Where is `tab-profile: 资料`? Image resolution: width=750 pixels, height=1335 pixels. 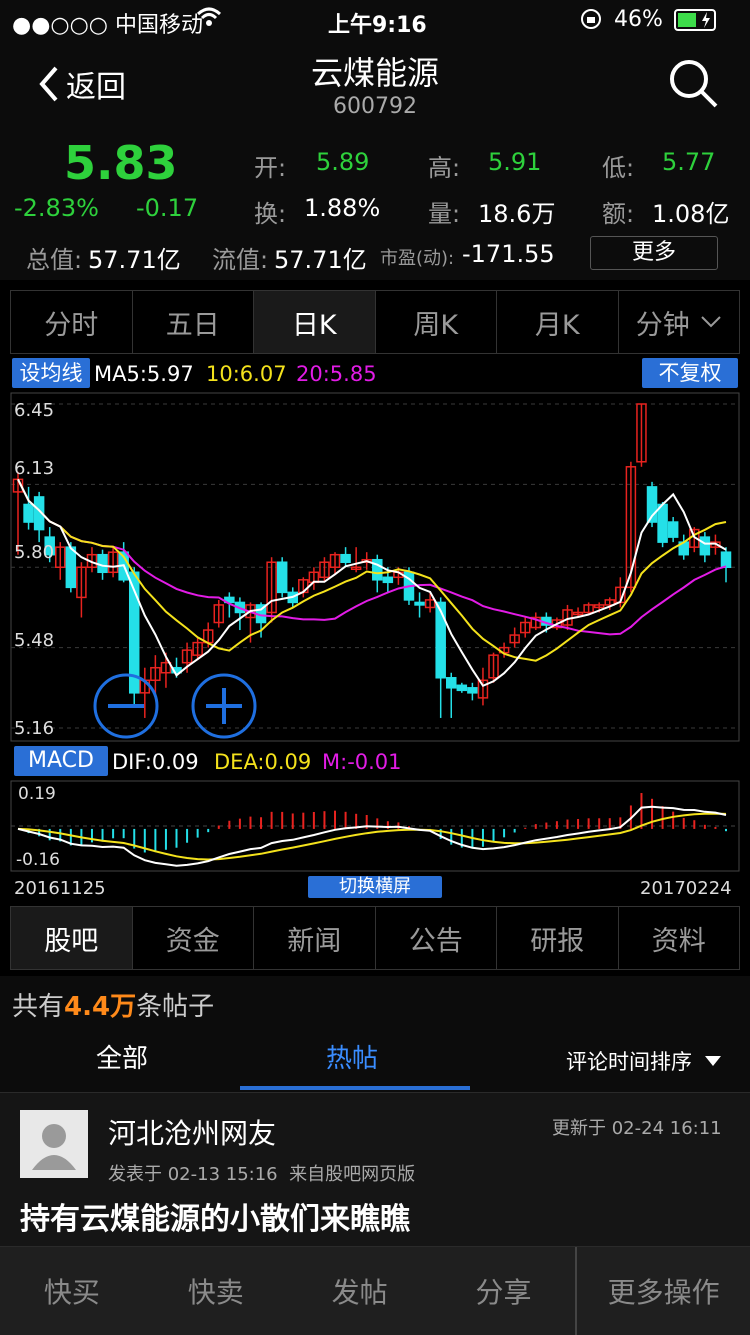
tab-profile: 资料 is located at coordinates (679, 938).